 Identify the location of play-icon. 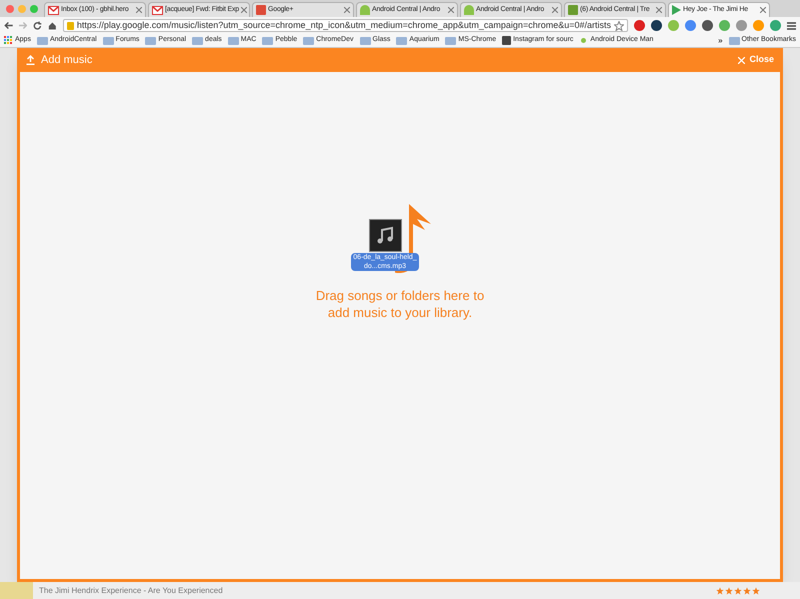
(676, 10).